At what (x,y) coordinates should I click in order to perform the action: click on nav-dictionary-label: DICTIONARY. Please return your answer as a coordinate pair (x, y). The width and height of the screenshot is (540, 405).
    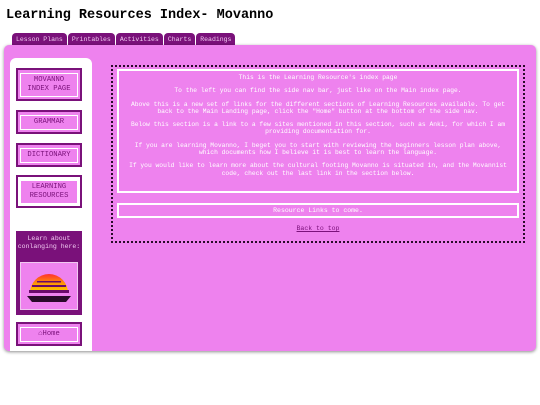
    Looking at the image, I should click on (49, 155).